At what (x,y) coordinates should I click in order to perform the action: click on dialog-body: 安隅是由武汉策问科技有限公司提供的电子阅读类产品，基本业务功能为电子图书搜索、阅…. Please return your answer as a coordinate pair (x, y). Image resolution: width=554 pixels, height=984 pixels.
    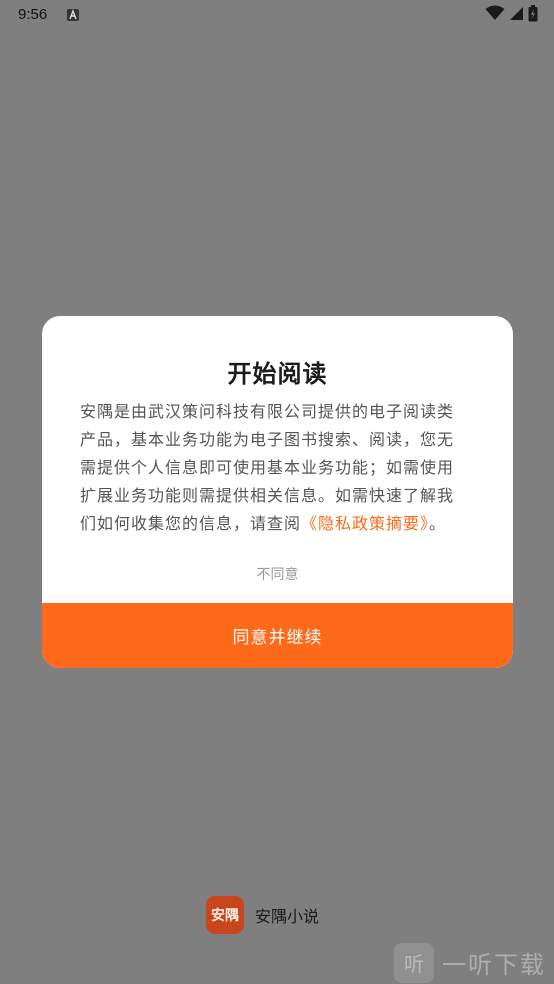
    Looking at the image, I should click on (275, 468).